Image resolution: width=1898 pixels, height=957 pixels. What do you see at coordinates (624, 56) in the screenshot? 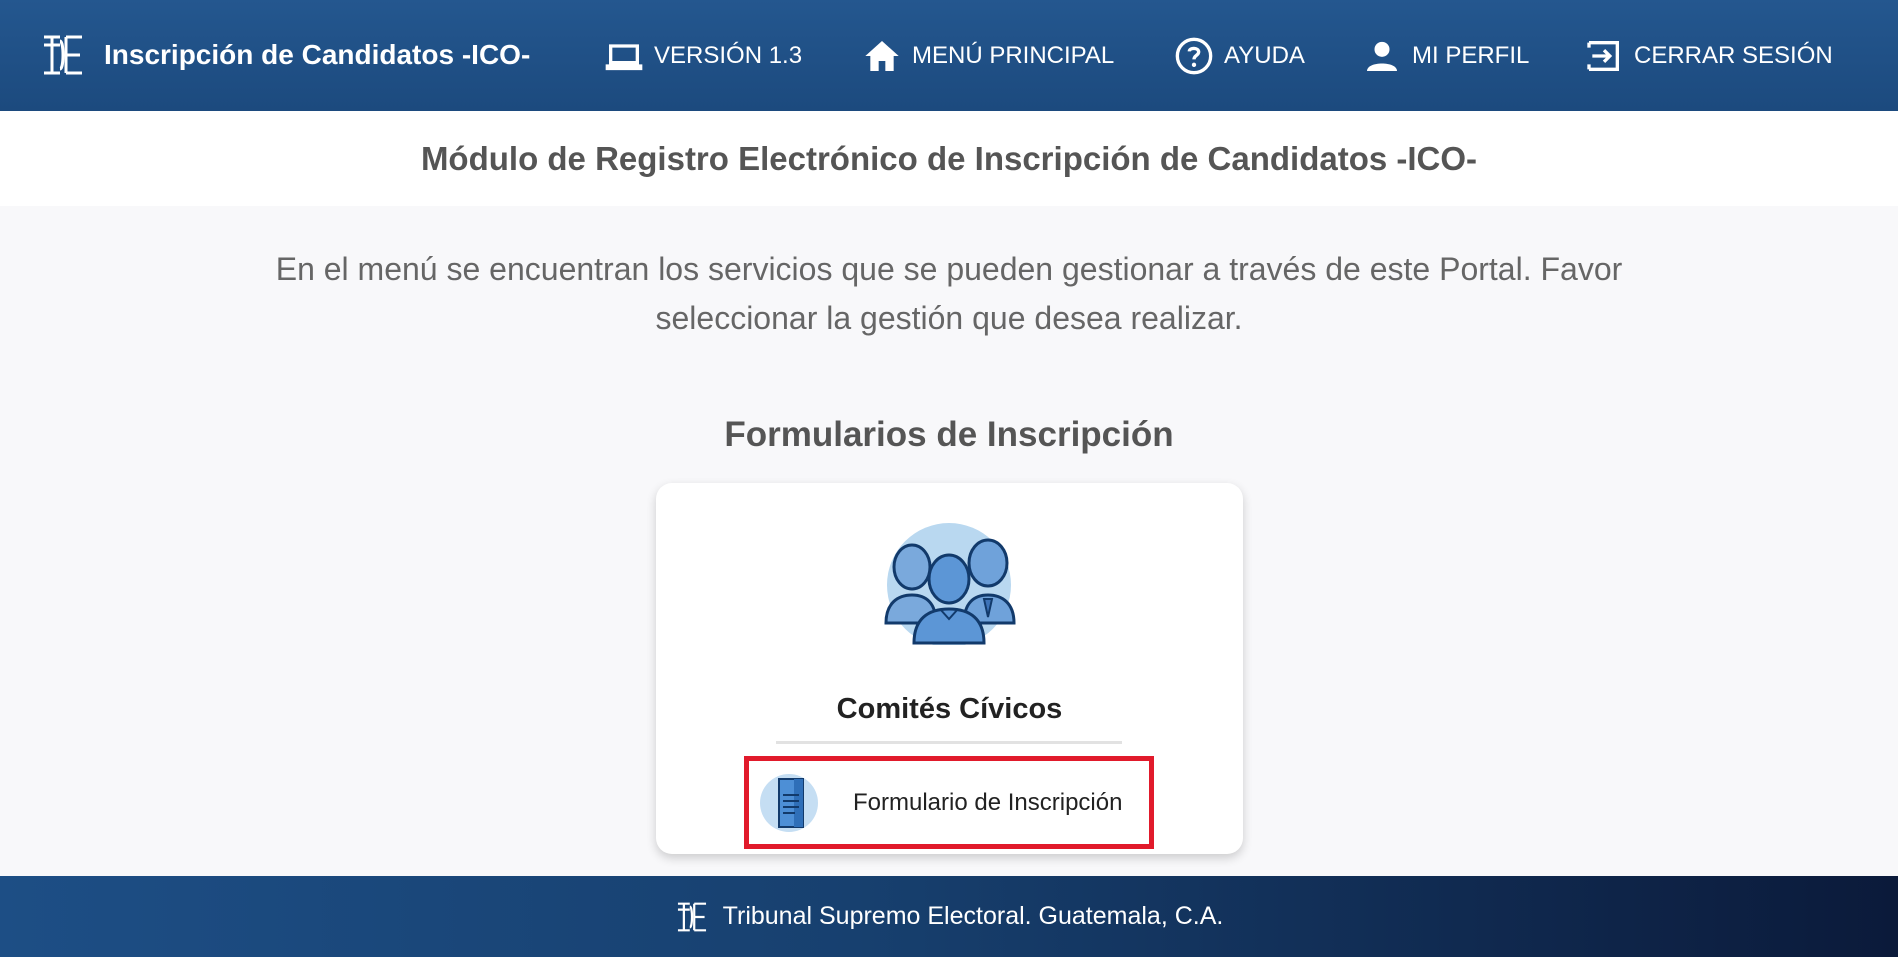
I see `laptop-icon` at bounding box center [624, 56].